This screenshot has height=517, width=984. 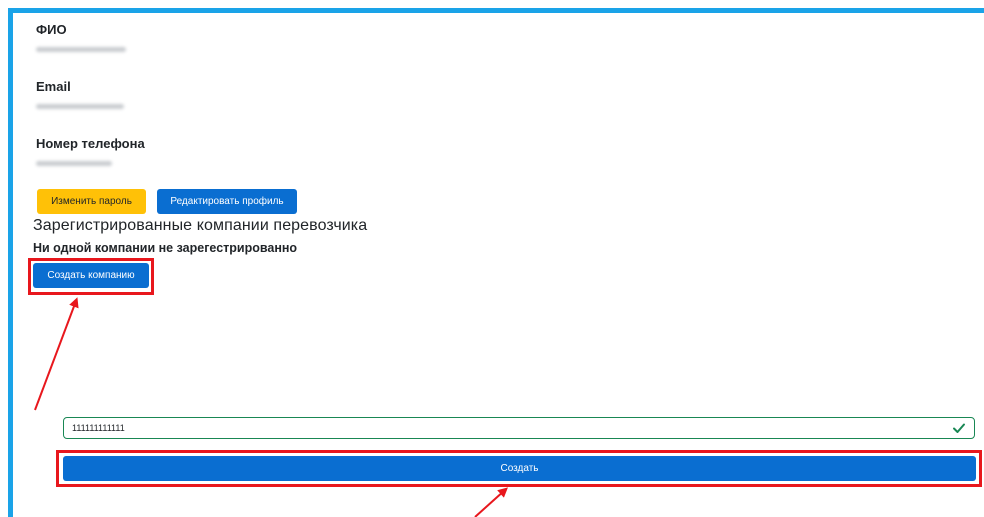 I want to click on arrow-to-create-company, so click(x=56, y=354).